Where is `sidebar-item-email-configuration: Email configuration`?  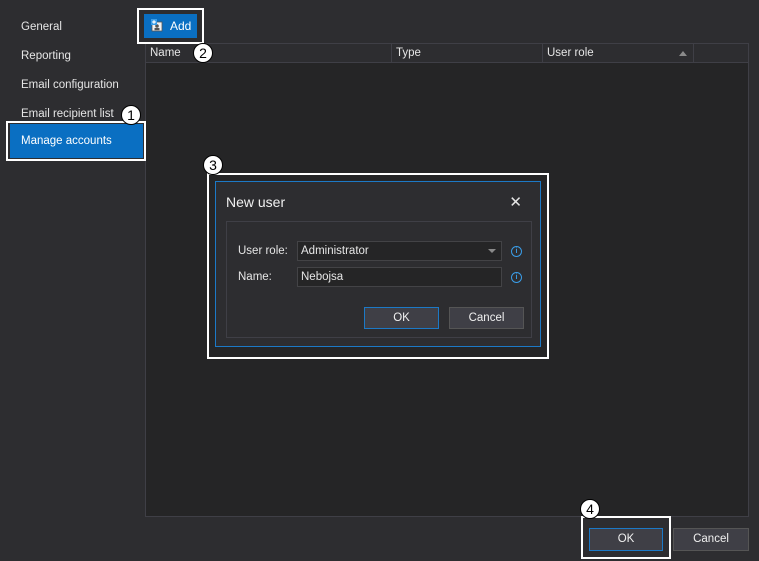 sidebar-item-email-configuration: Email configuration is located at coordinates (70, 85).